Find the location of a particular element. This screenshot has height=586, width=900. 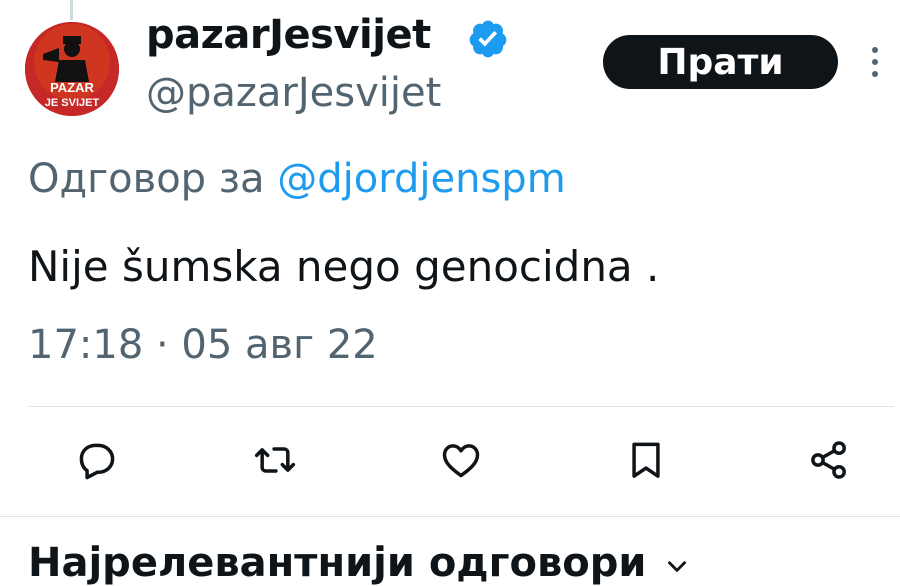

share-button is located at coordinates (829, 460).